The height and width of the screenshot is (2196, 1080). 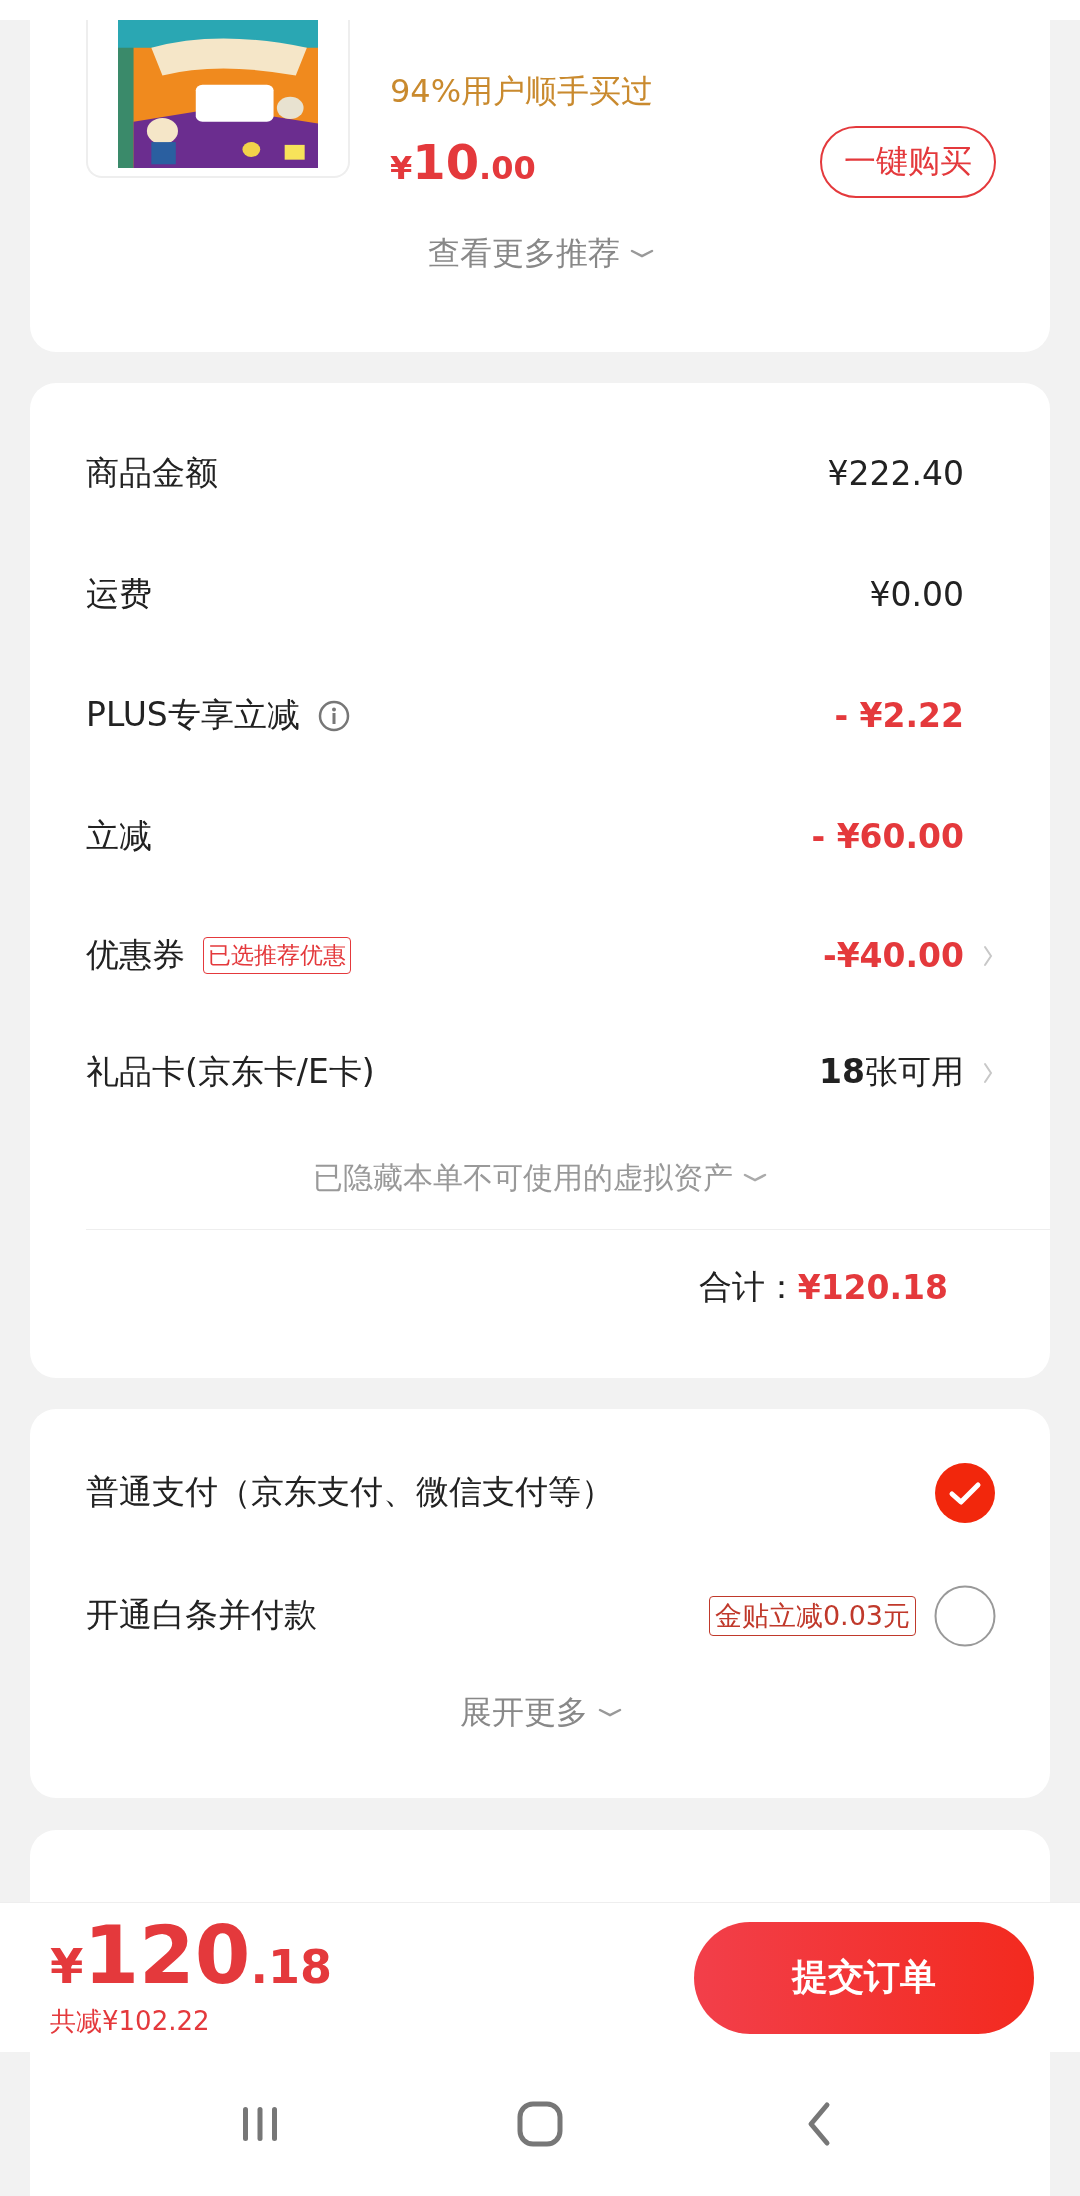 I want to click on buy-now-button: 一键购买, so click(x=908, y=162).